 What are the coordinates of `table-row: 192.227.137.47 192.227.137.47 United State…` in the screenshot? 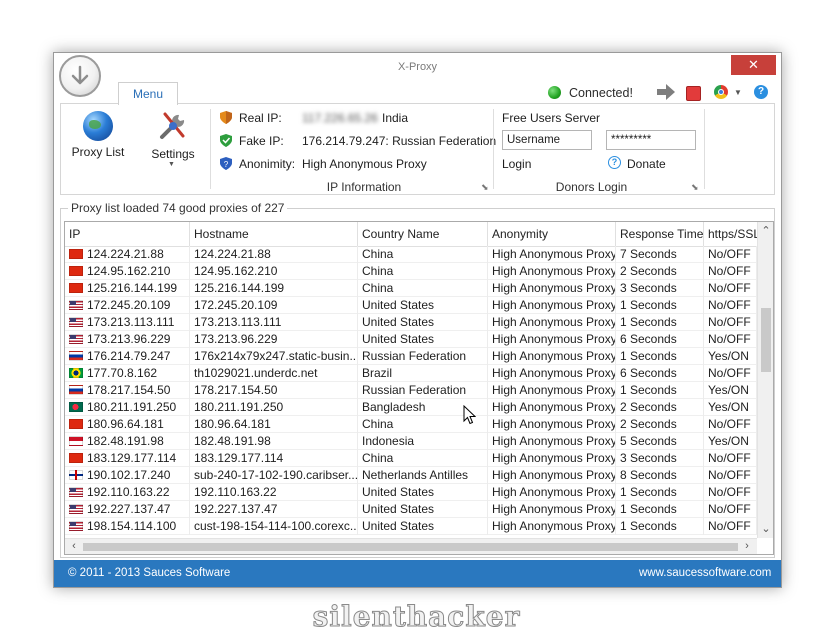 It's located at (411, 509).